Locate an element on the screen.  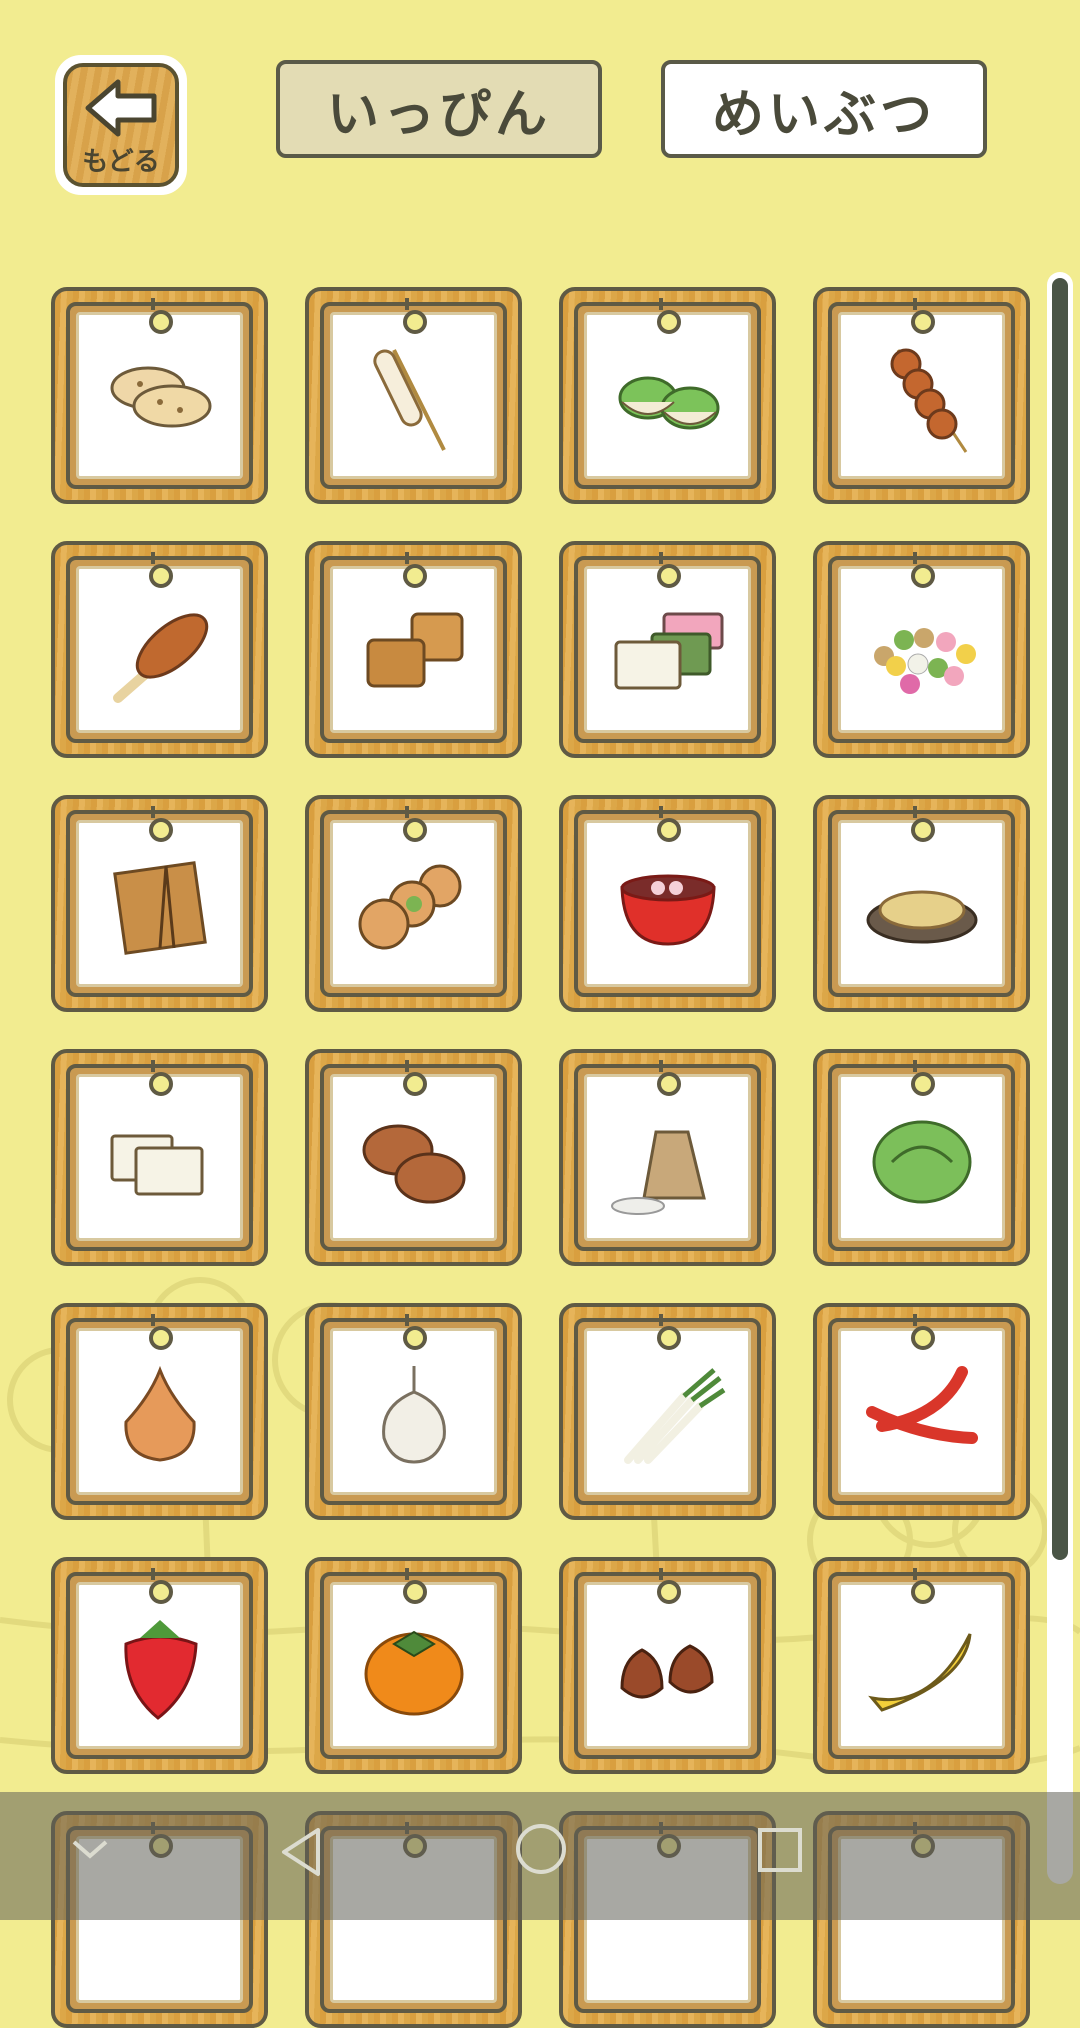
tab-ippin: いっぴん is located at coordinates (439, 109).